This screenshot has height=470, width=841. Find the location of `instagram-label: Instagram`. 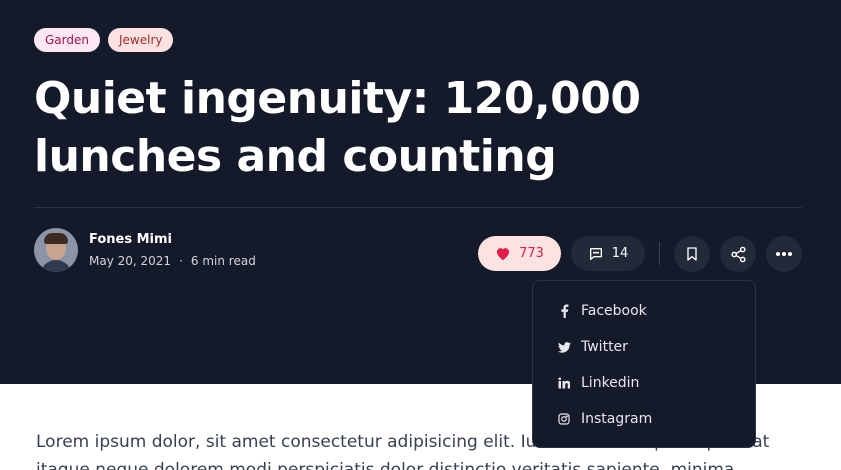

instagram-label: Instagram is located at coordinates (617, 419).